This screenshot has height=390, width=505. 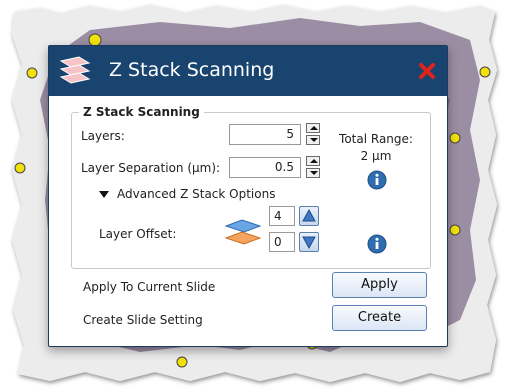 What do you see at coordinates (377, 180) in the screenshot?
I see `info-icon` at bounding box center [377, 180].